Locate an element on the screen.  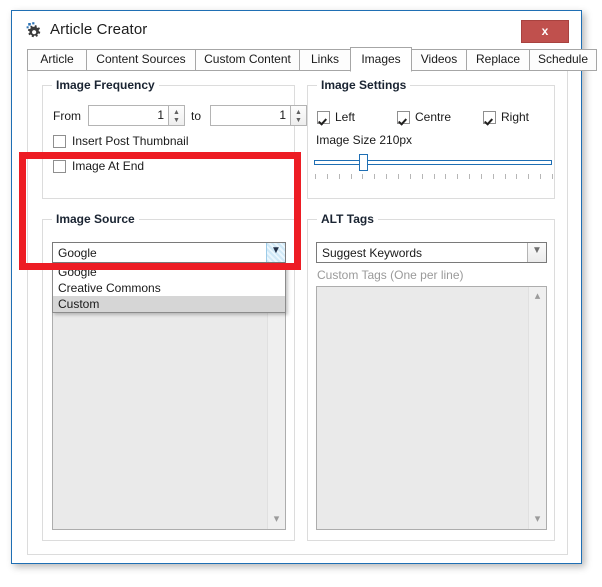
align-centre-label: Centre is located at coordinates (433, 117).